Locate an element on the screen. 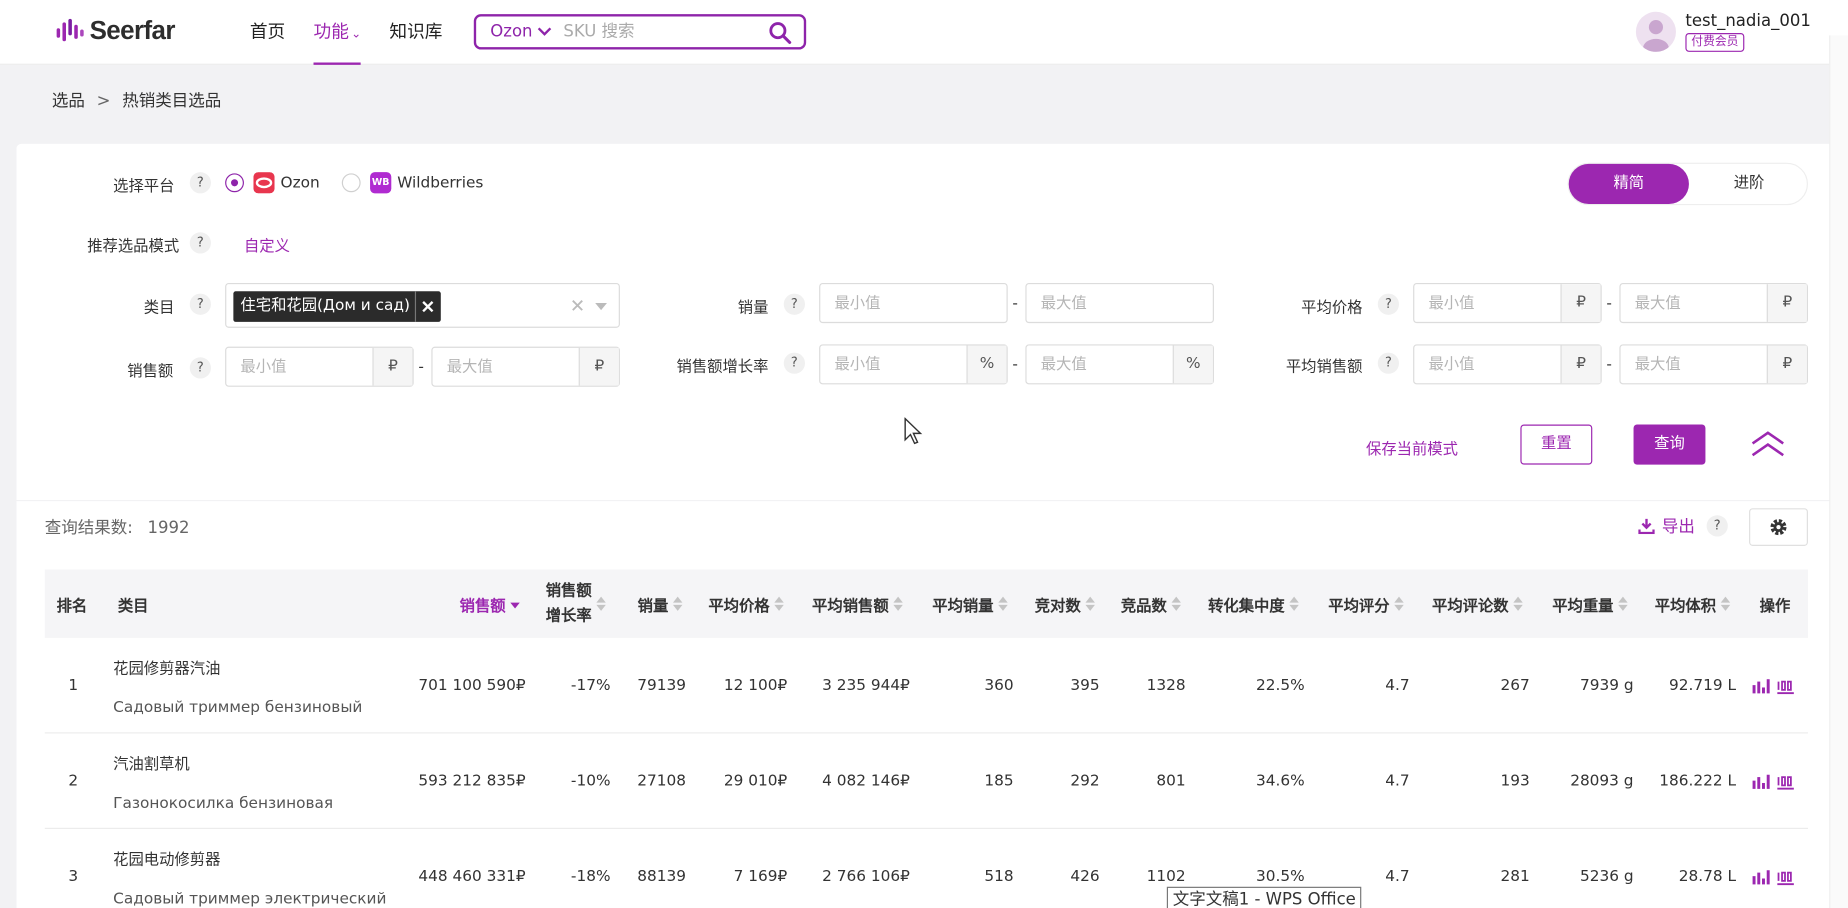 The image size is (1848, 908). col-avg-price: 平均价格 is located at coordinates (746, 604).